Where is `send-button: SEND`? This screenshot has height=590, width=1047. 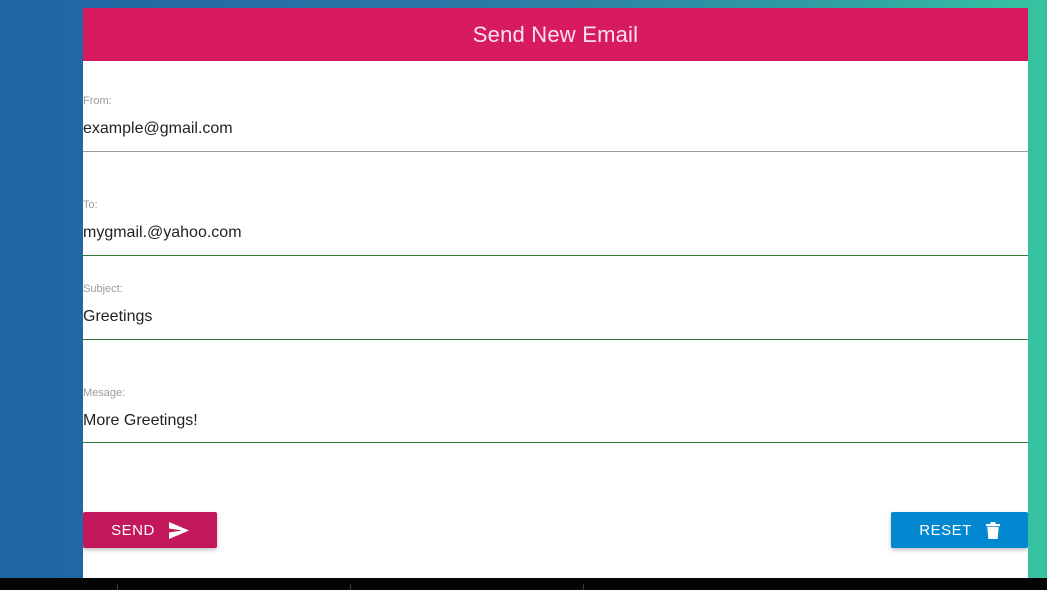
send-button: SEND is located at coordinates (150, 530).